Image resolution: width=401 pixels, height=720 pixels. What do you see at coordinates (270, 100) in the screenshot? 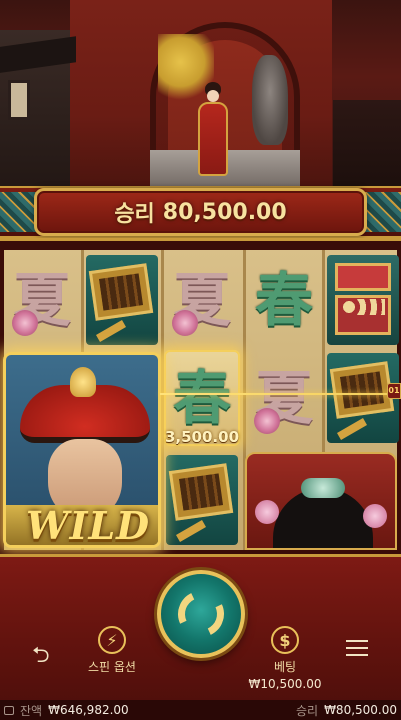
I see `garden-rock` at bounding box center [270, 100].